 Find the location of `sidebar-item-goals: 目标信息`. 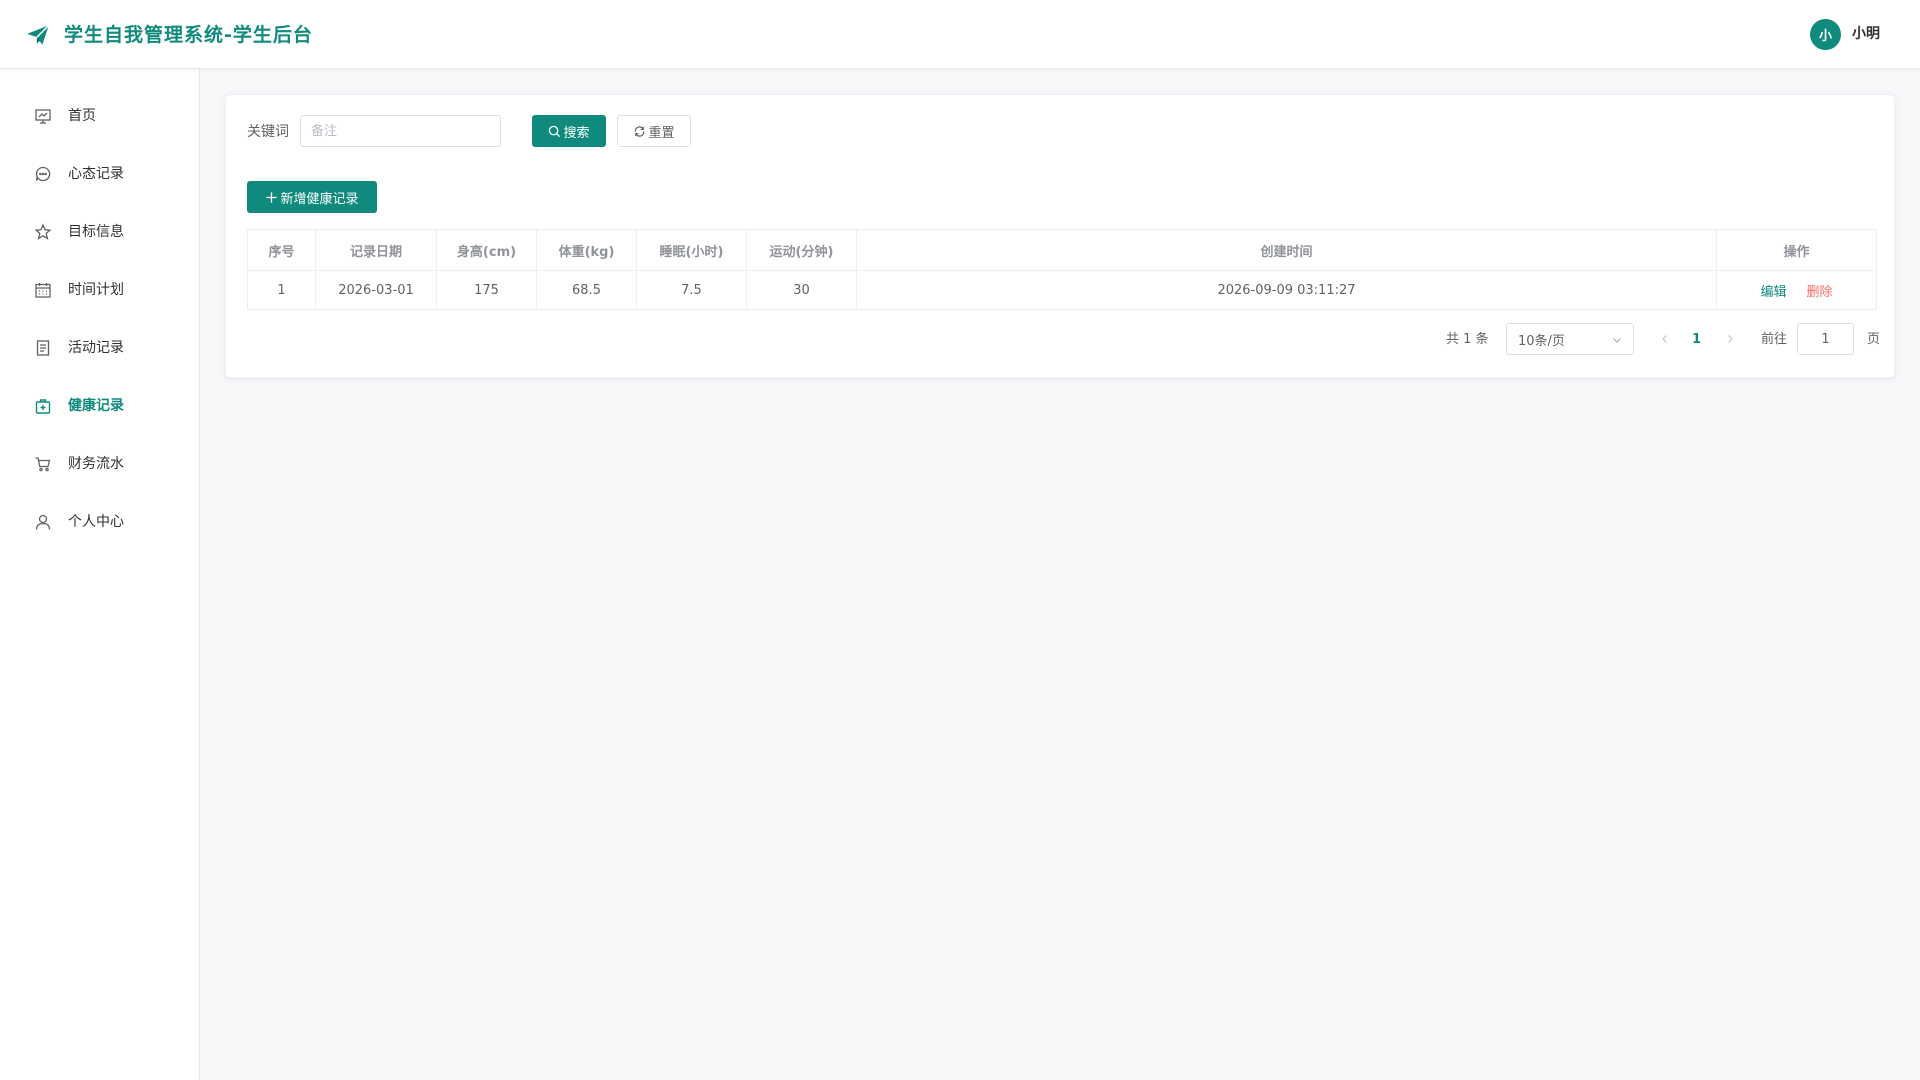

sidebar-item-goals: 目标信息 is located at coordinates (99, 232).